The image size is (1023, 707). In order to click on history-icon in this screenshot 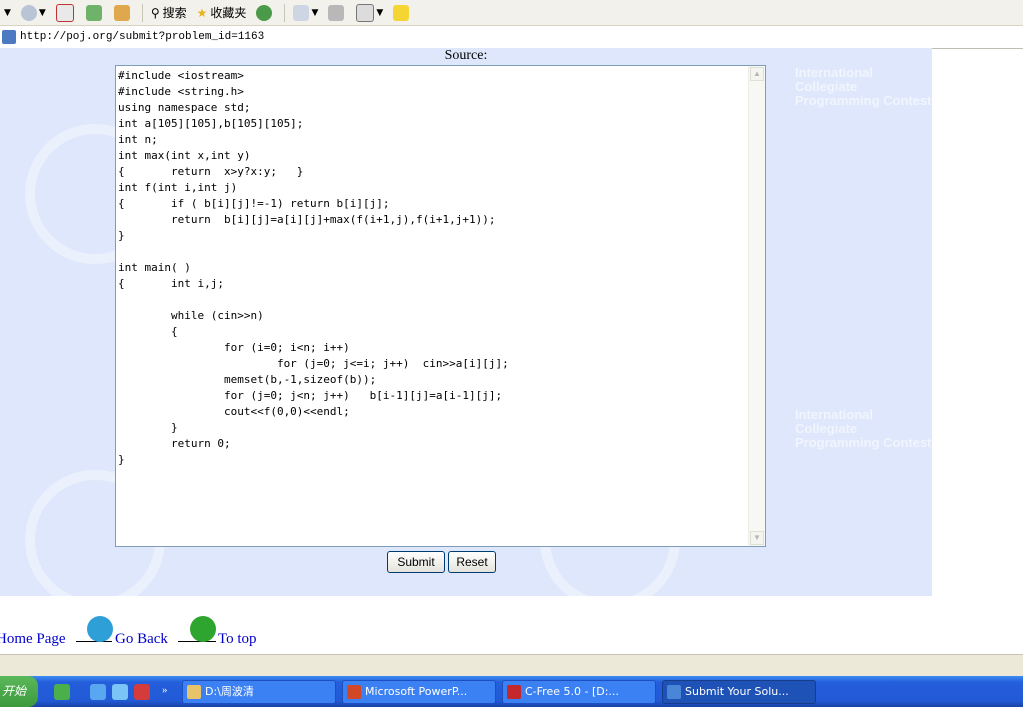, I will do `click(264, 12)`.